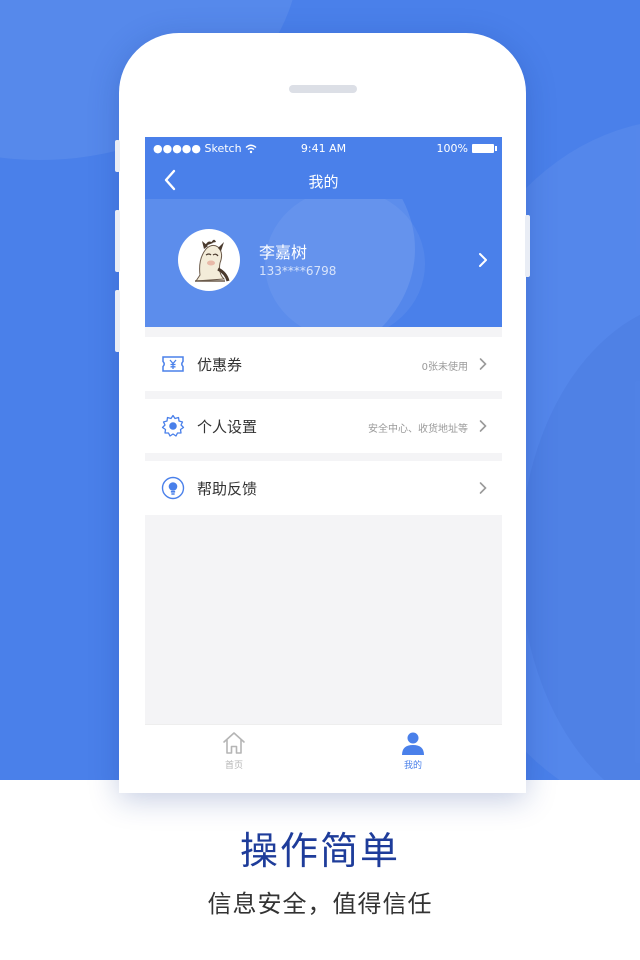 Image resolution: width=640 pixels, height=960 pixels. What do you see at coordinates (227, 427) in the screenshot?
I see `menu-item-label: 个人设置` at bounding box center [227, 427].